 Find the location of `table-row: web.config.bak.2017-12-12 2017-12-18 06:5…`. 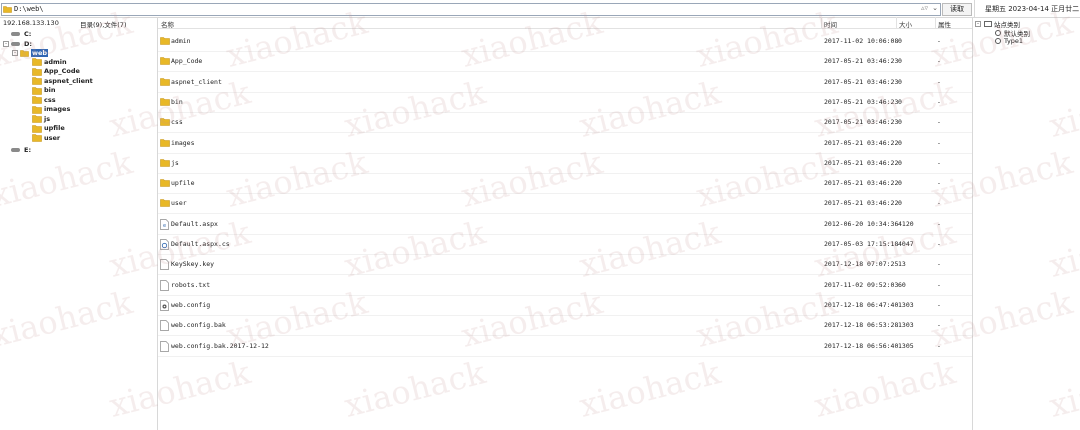

table-row: web.config.bak.2017-12-12 2017-12-18 06:5… is located at coordinates (565, 346).